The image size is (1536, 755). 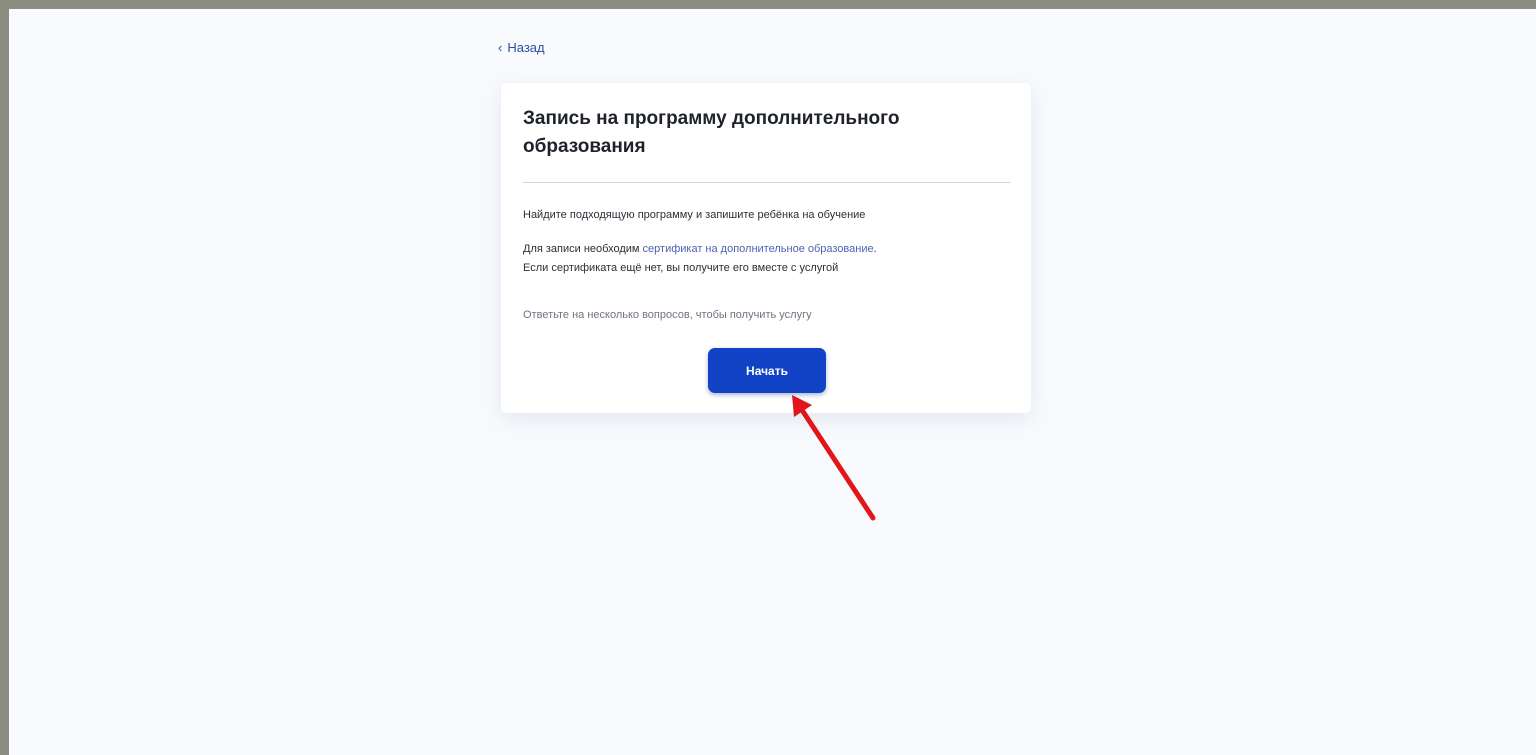 I want to click on back-link: ‹ Назад, so click(x=521, y=47).